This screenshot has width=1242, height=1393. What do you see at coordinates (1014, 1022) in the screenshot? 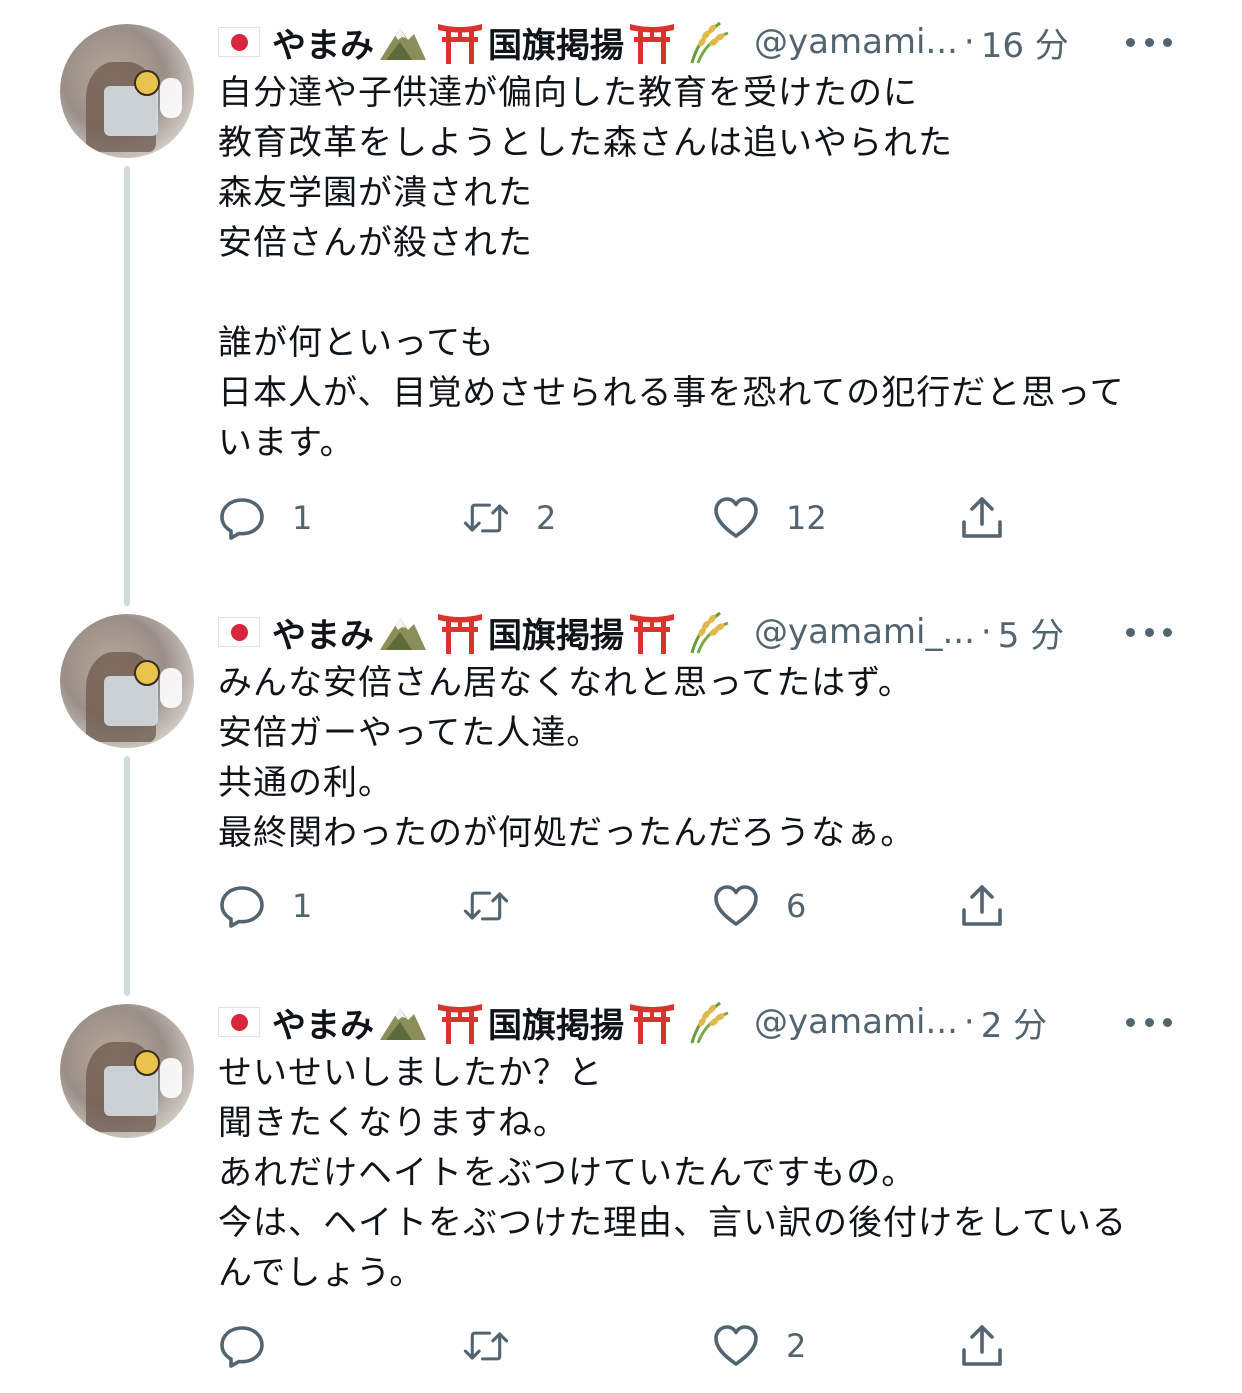
I see `timestamp: 2 分` at bounding box center [1014, 1022].